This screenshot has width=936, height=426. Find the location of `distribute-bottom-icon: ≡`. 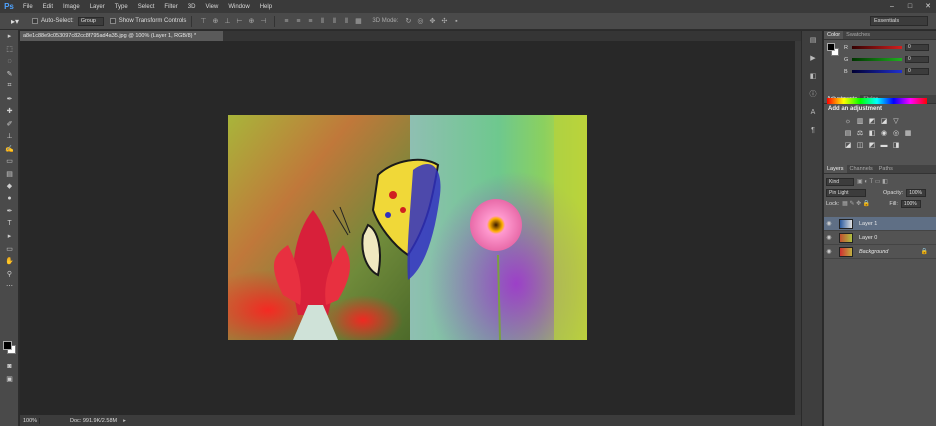

distribute-bottom-icon: ≡ is located at coordinates (310, 21).